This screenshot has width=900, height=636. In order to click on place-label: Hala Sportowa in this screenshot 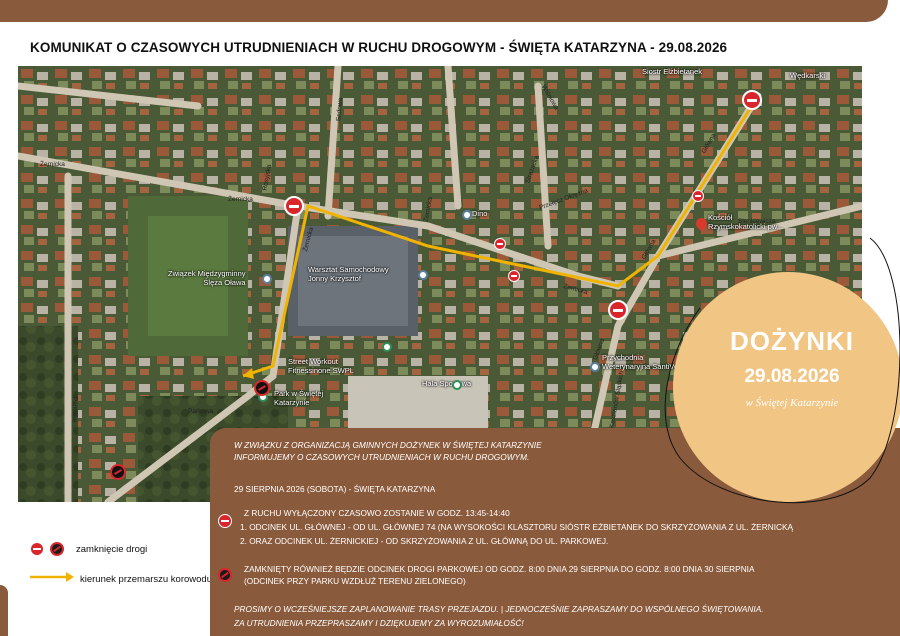, I will do `click(447, 383)`.